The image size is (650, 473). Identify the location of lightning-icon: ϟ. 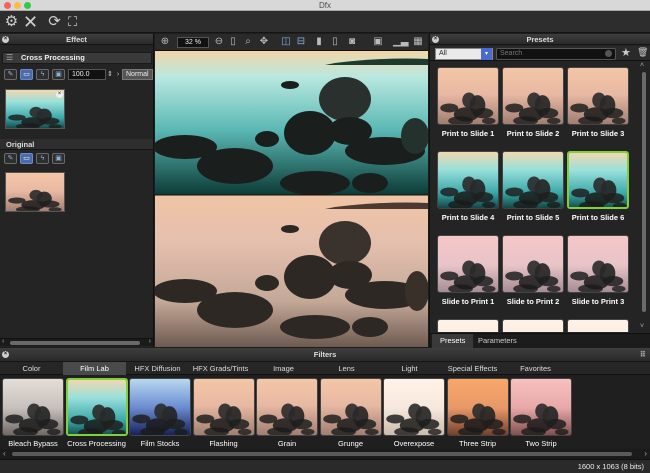
(42, 74).